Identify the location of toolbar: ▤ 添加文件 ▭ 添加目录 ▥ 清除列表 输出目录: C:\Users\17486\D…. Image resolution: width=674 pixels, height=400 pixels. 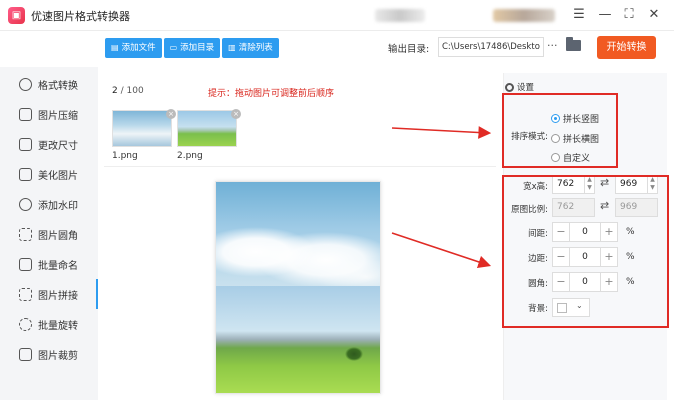
(337, 49).